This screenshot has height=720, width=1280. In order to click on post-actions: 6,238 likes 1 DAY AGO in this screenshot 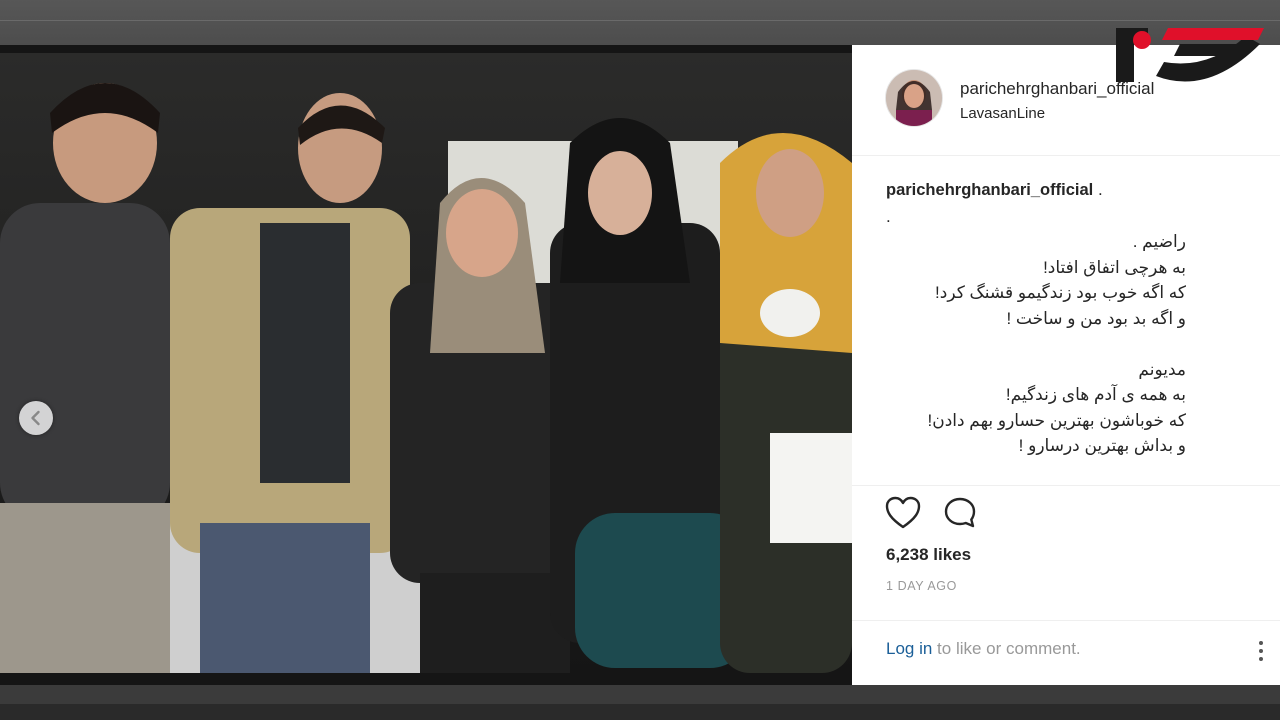, I will do `click(1066, 553)`.